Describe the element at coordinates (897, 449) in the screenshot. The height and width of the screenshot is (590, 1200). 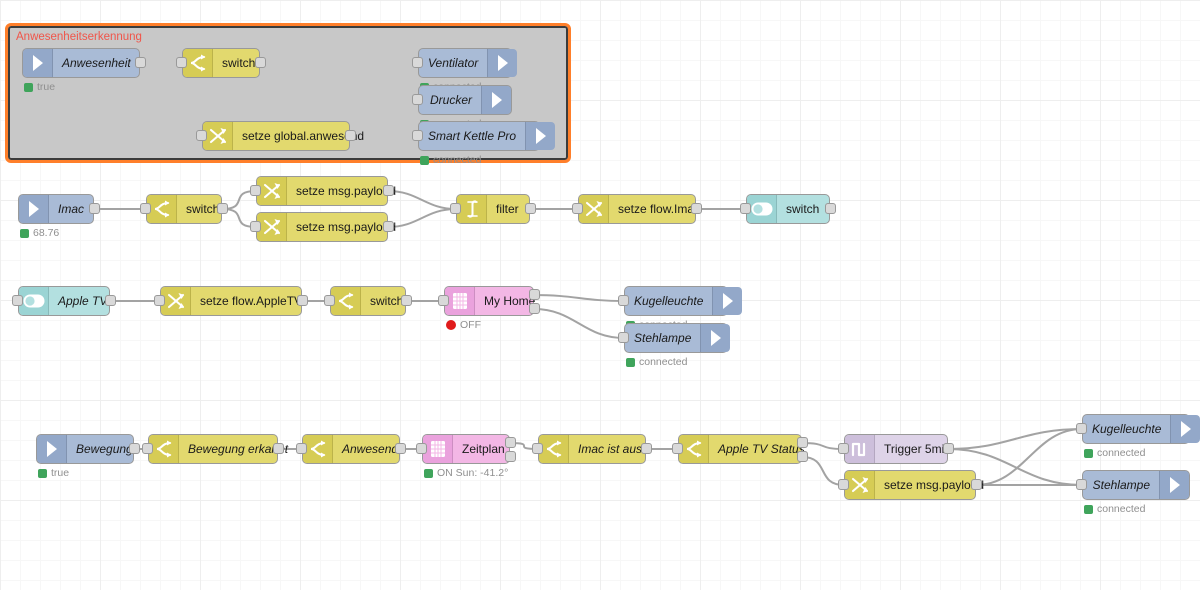
I see `node-trigger: Trigger 5min` at that location.